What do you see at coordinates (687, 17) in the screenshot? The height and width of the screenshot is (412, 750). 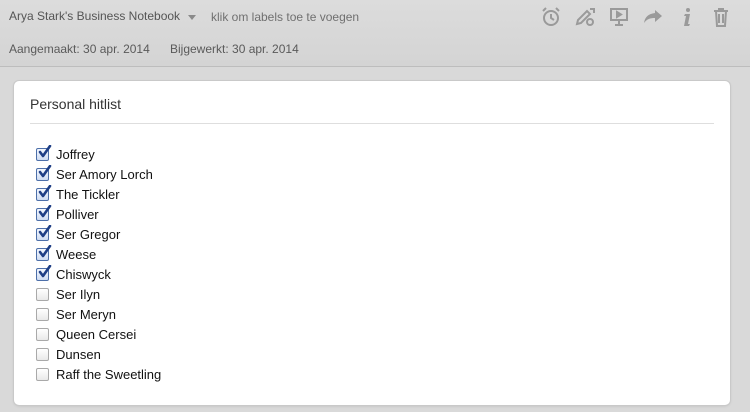 I see `info-icon` at bounding box center [687, 17].